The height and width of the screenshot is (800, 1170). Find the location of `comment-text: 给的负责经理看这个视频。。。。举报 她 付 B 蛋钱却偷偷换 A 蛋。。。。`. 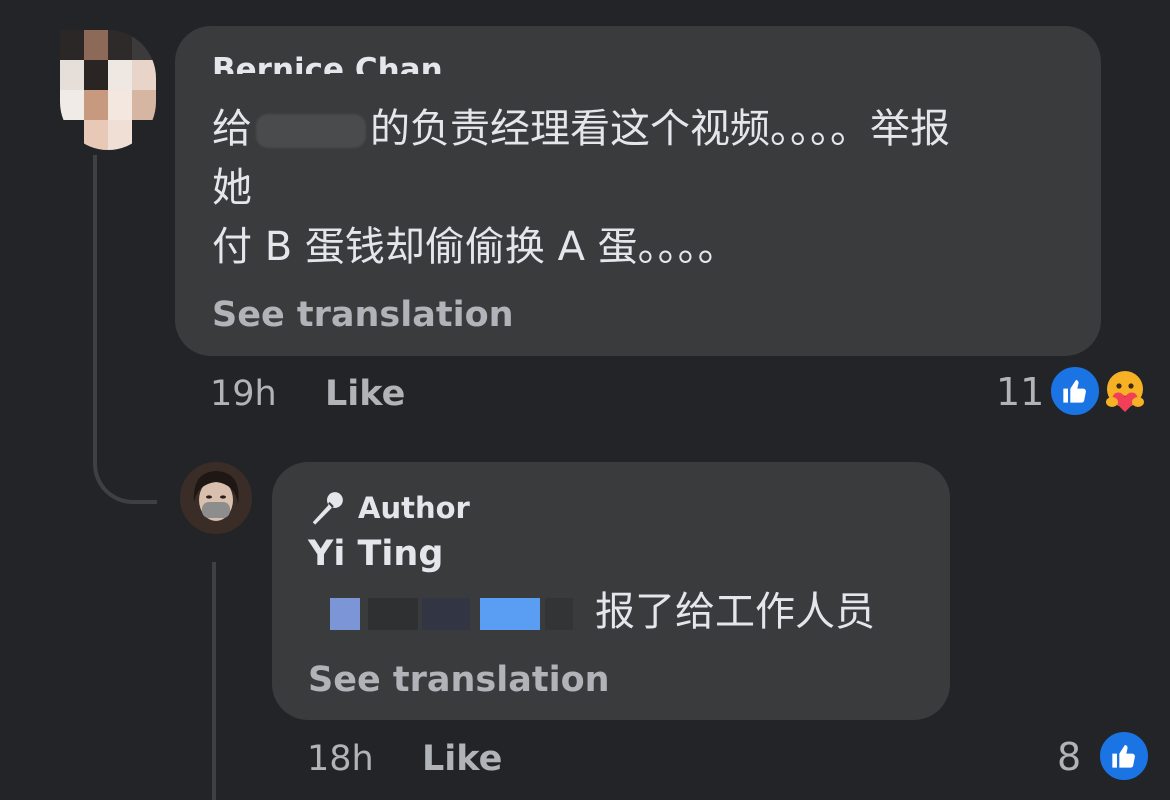

comment-text: 给的负责经理看这个视频。。。。举报 她 付 B 蛋钱却偷偷换 A 蛋。。。。 is located at coordinates (581, 188).